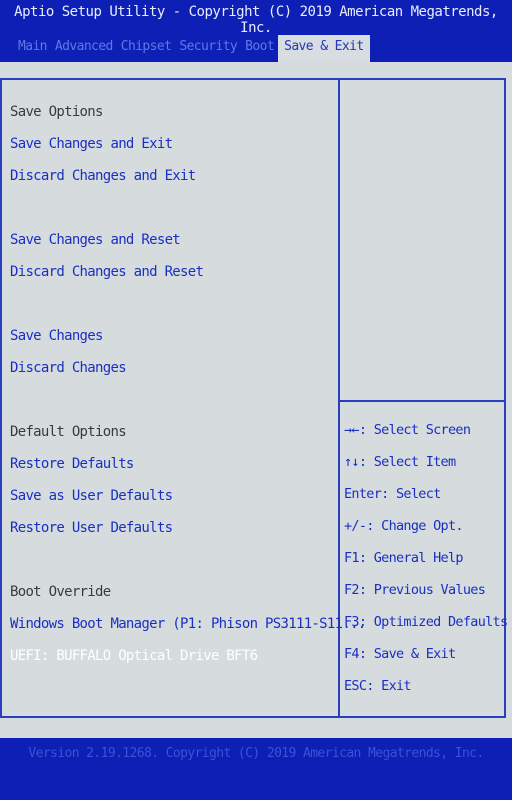 The image size is (512, 800). I want to click on menu-item-save-as-user-defaults: Save as User Defaults, so click(91, 496).